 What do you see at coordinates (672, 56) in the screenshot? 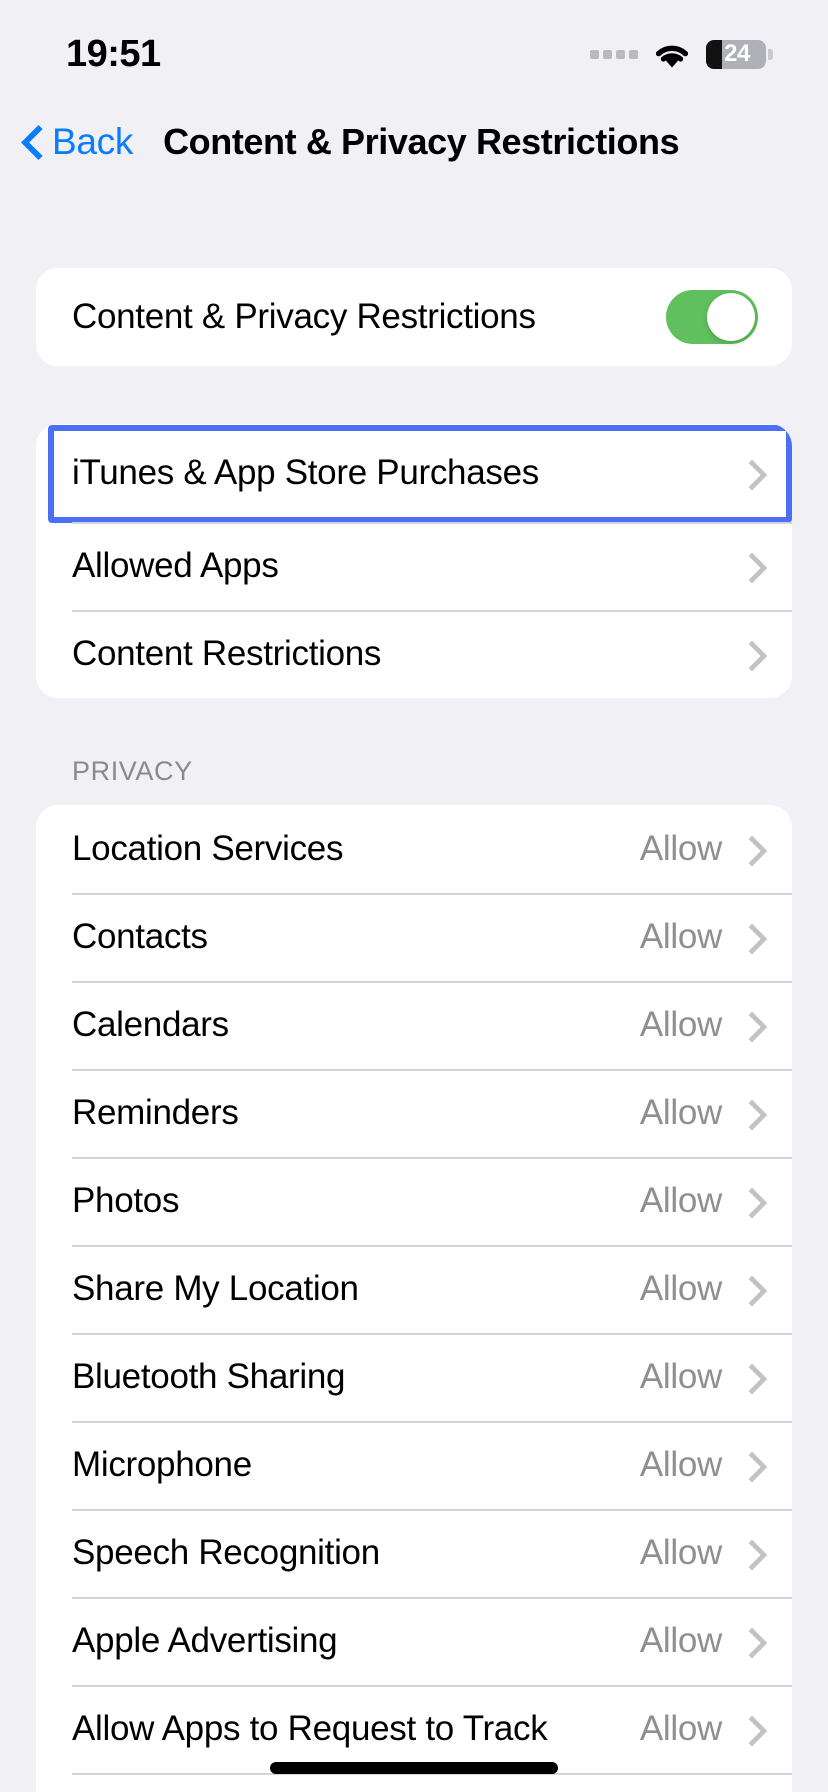
I see `wifi-icon` at bounding box center [672, 56].